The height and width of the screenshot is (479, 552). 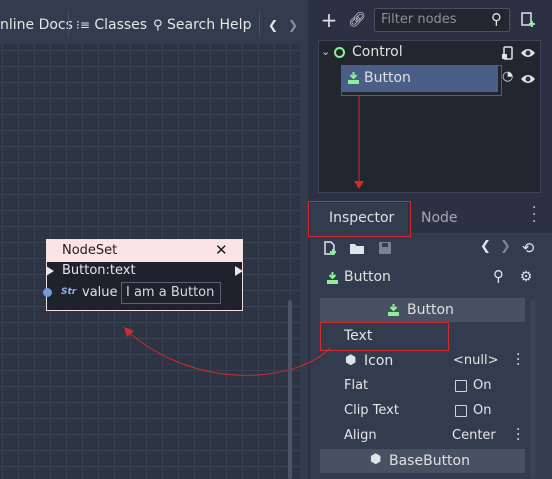 What do you see at coordinates (228, 352) in the screenshot?
I see `arrow-property-to-node` at bounding box center [228, 352].